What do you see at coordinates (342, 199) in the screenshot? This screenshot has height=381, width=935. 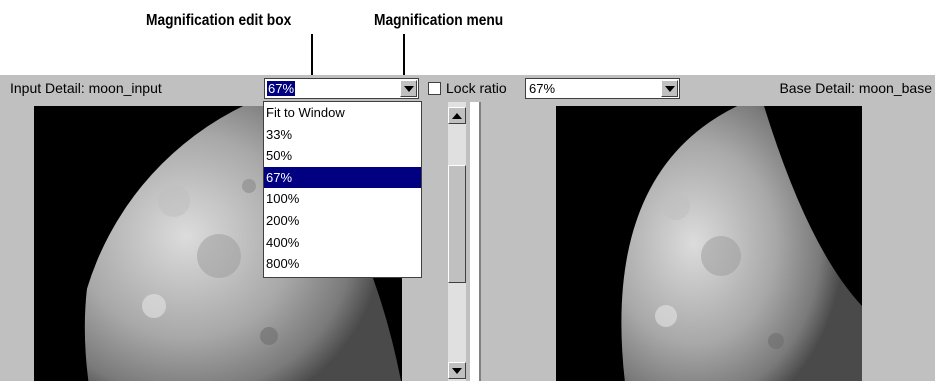 I see `magnification-option: 100%` at bounding box center [342, 199].